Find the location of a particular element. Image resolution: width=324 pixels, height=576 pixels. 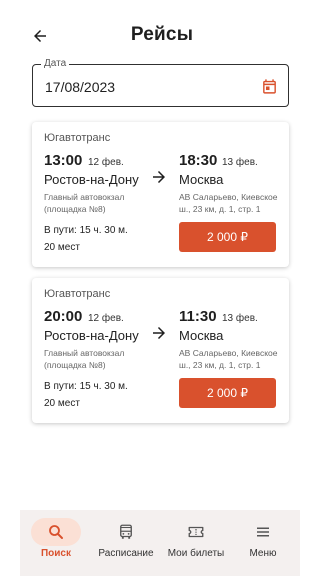

departure-time: 13:00 is located at coordinates (63, 160).